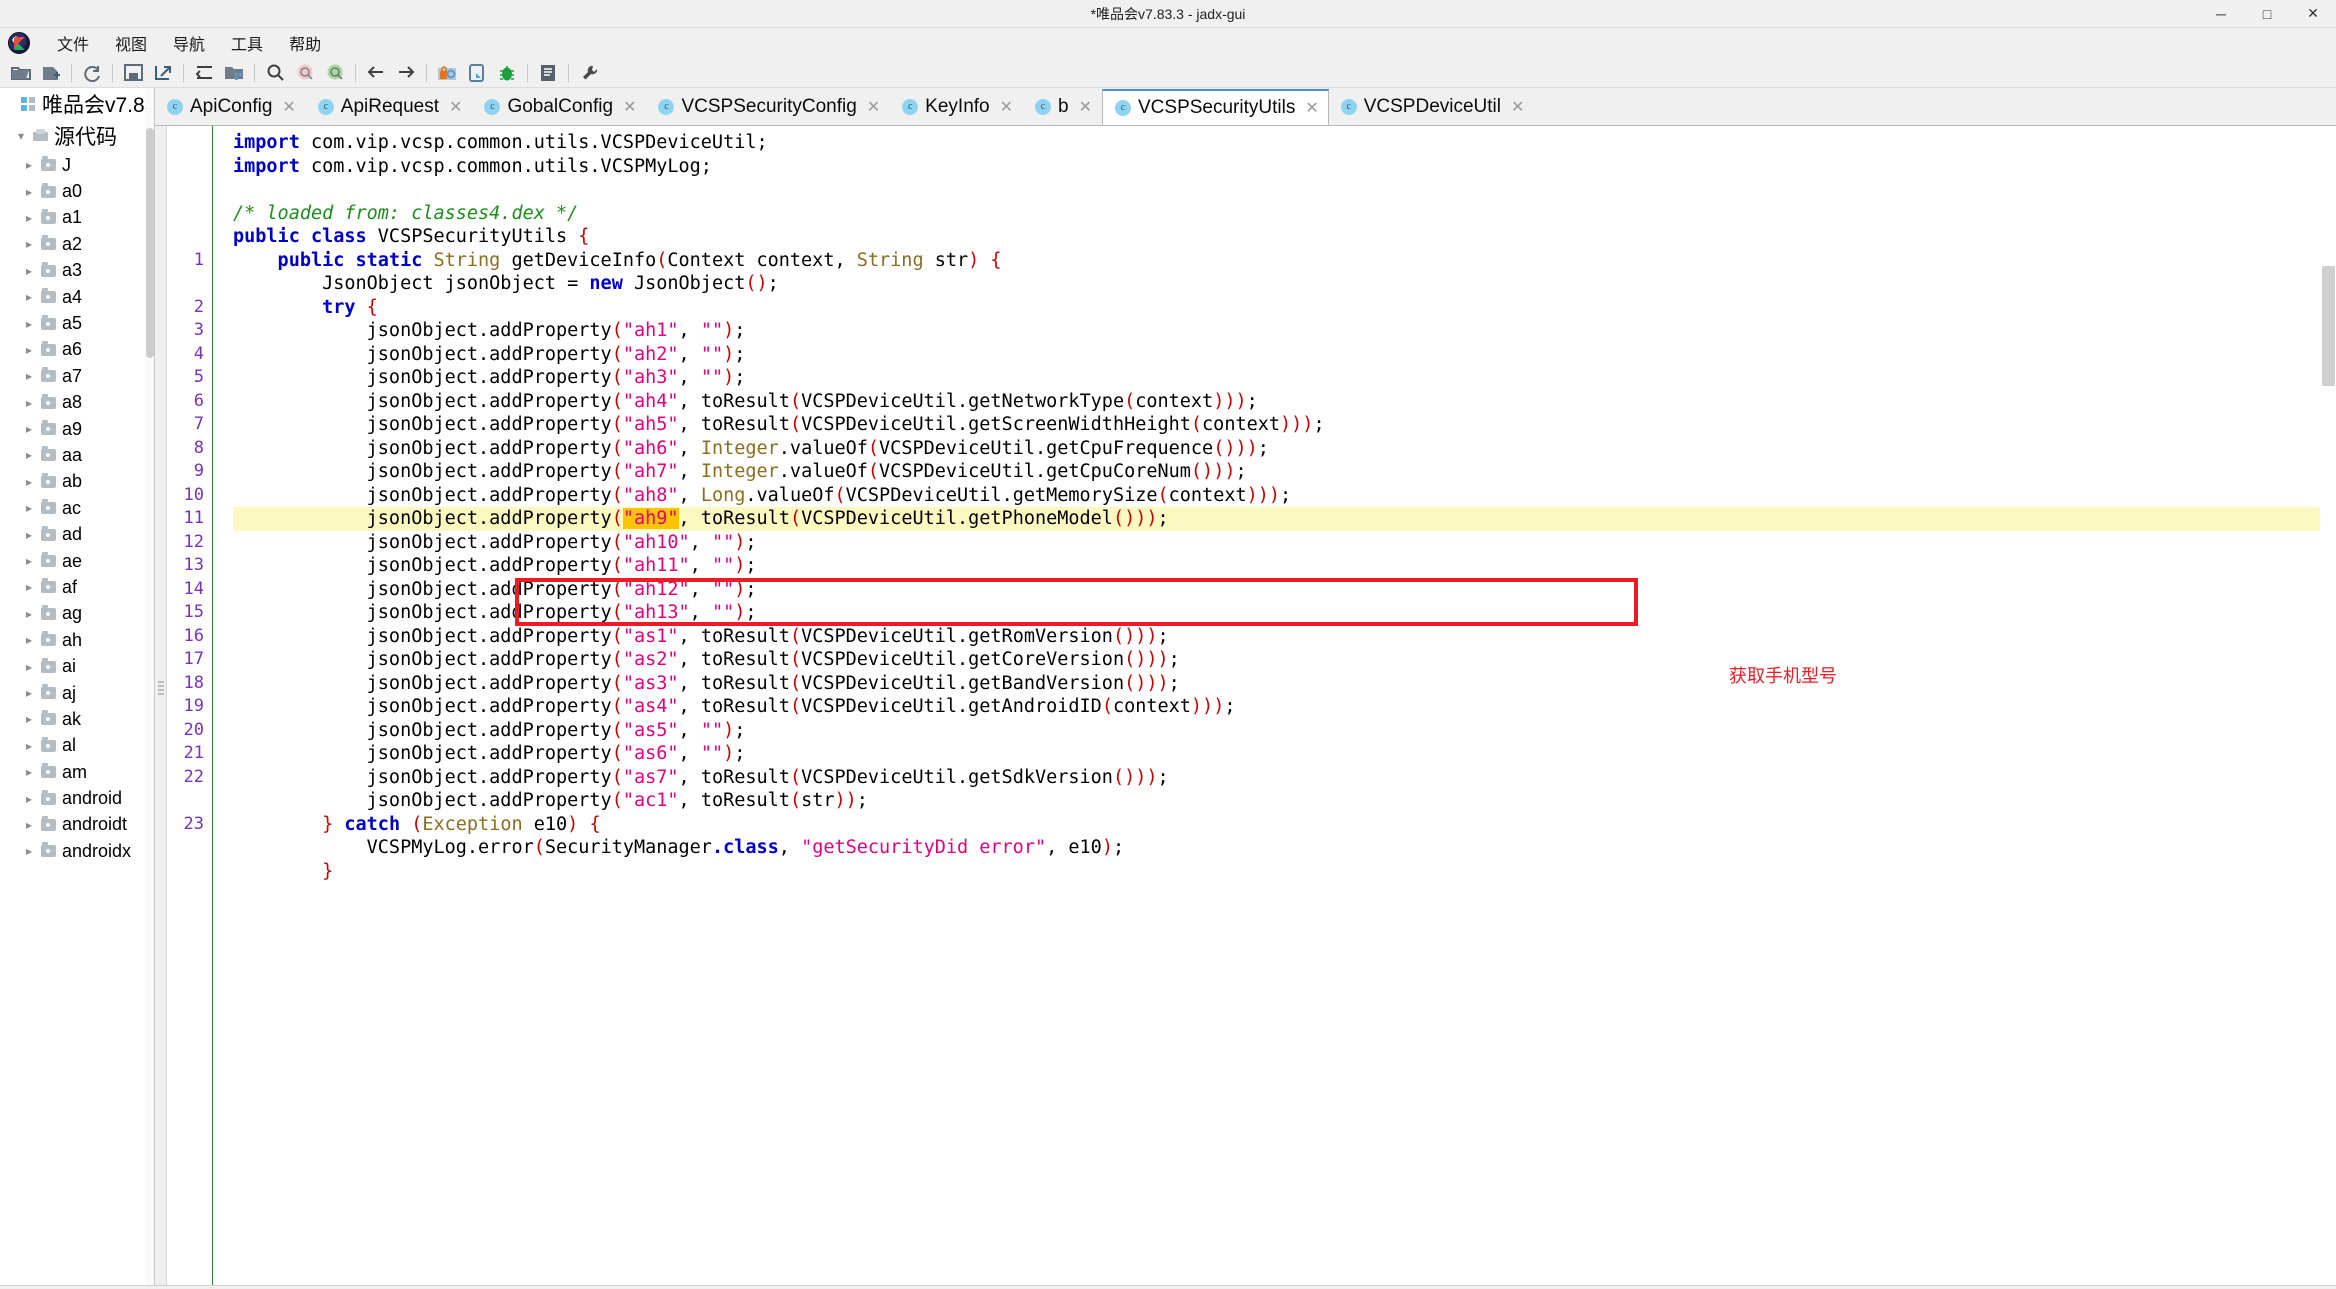 The height and width of the screenshot is (1289, 2336). What do you see at coordinates (234, 73) in the screenshot?
I see `open-project-icon` at bounding box center [234, 73].